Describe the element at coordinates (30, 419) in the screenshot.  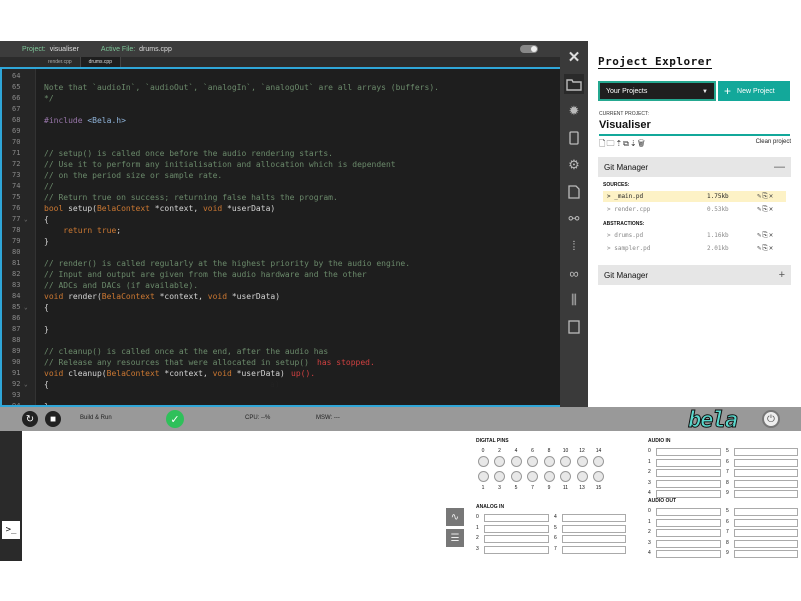
I see `restart-icon: ↻` at that location.